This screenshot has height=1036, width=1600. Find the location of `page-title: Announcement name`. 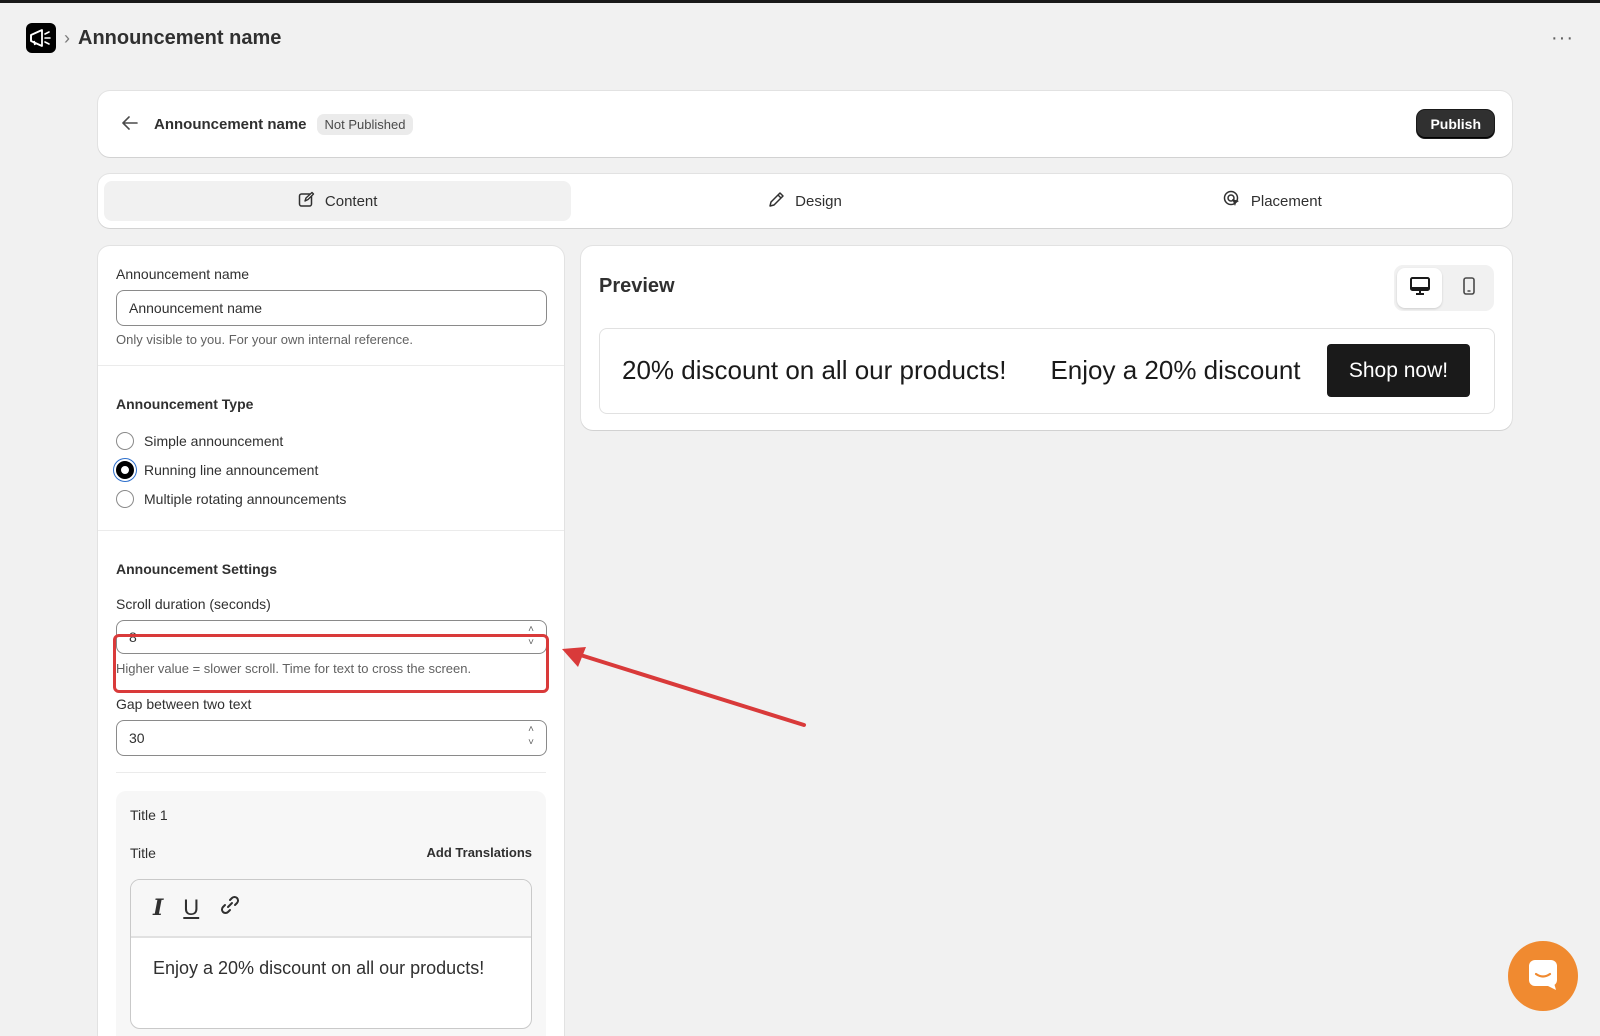

page-title: Announcement name is located at coordinates (230, 124).